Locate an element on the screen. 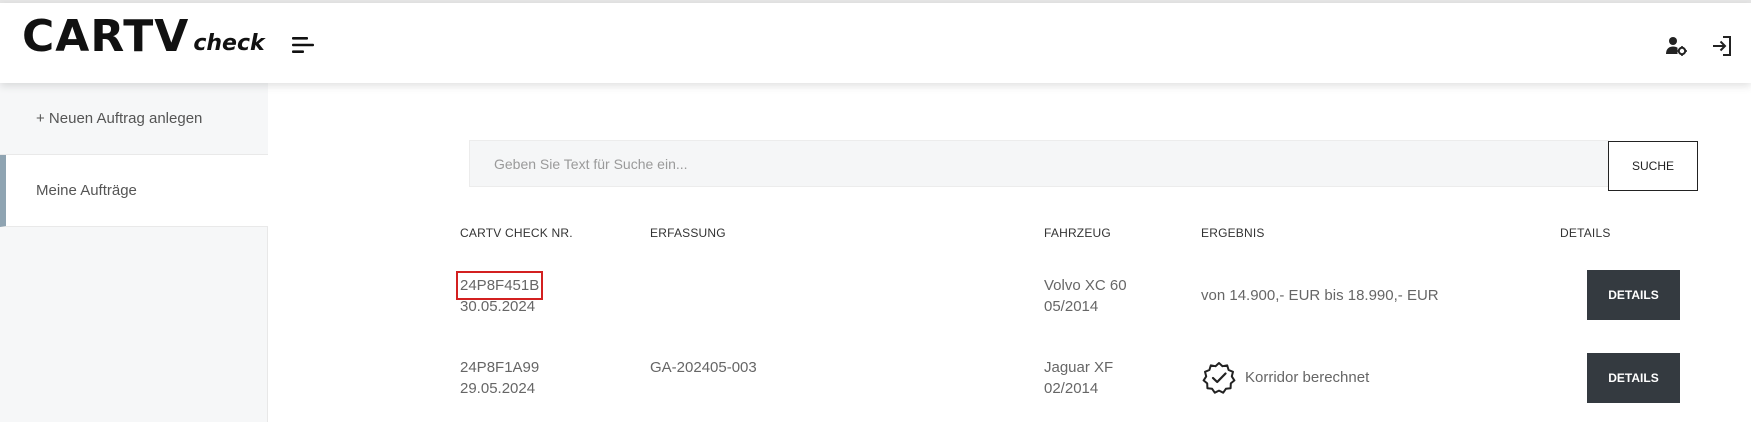 This screenshot has width=1751, height=422. check-number: 24P8F451B is located at coordinates (499, 285).